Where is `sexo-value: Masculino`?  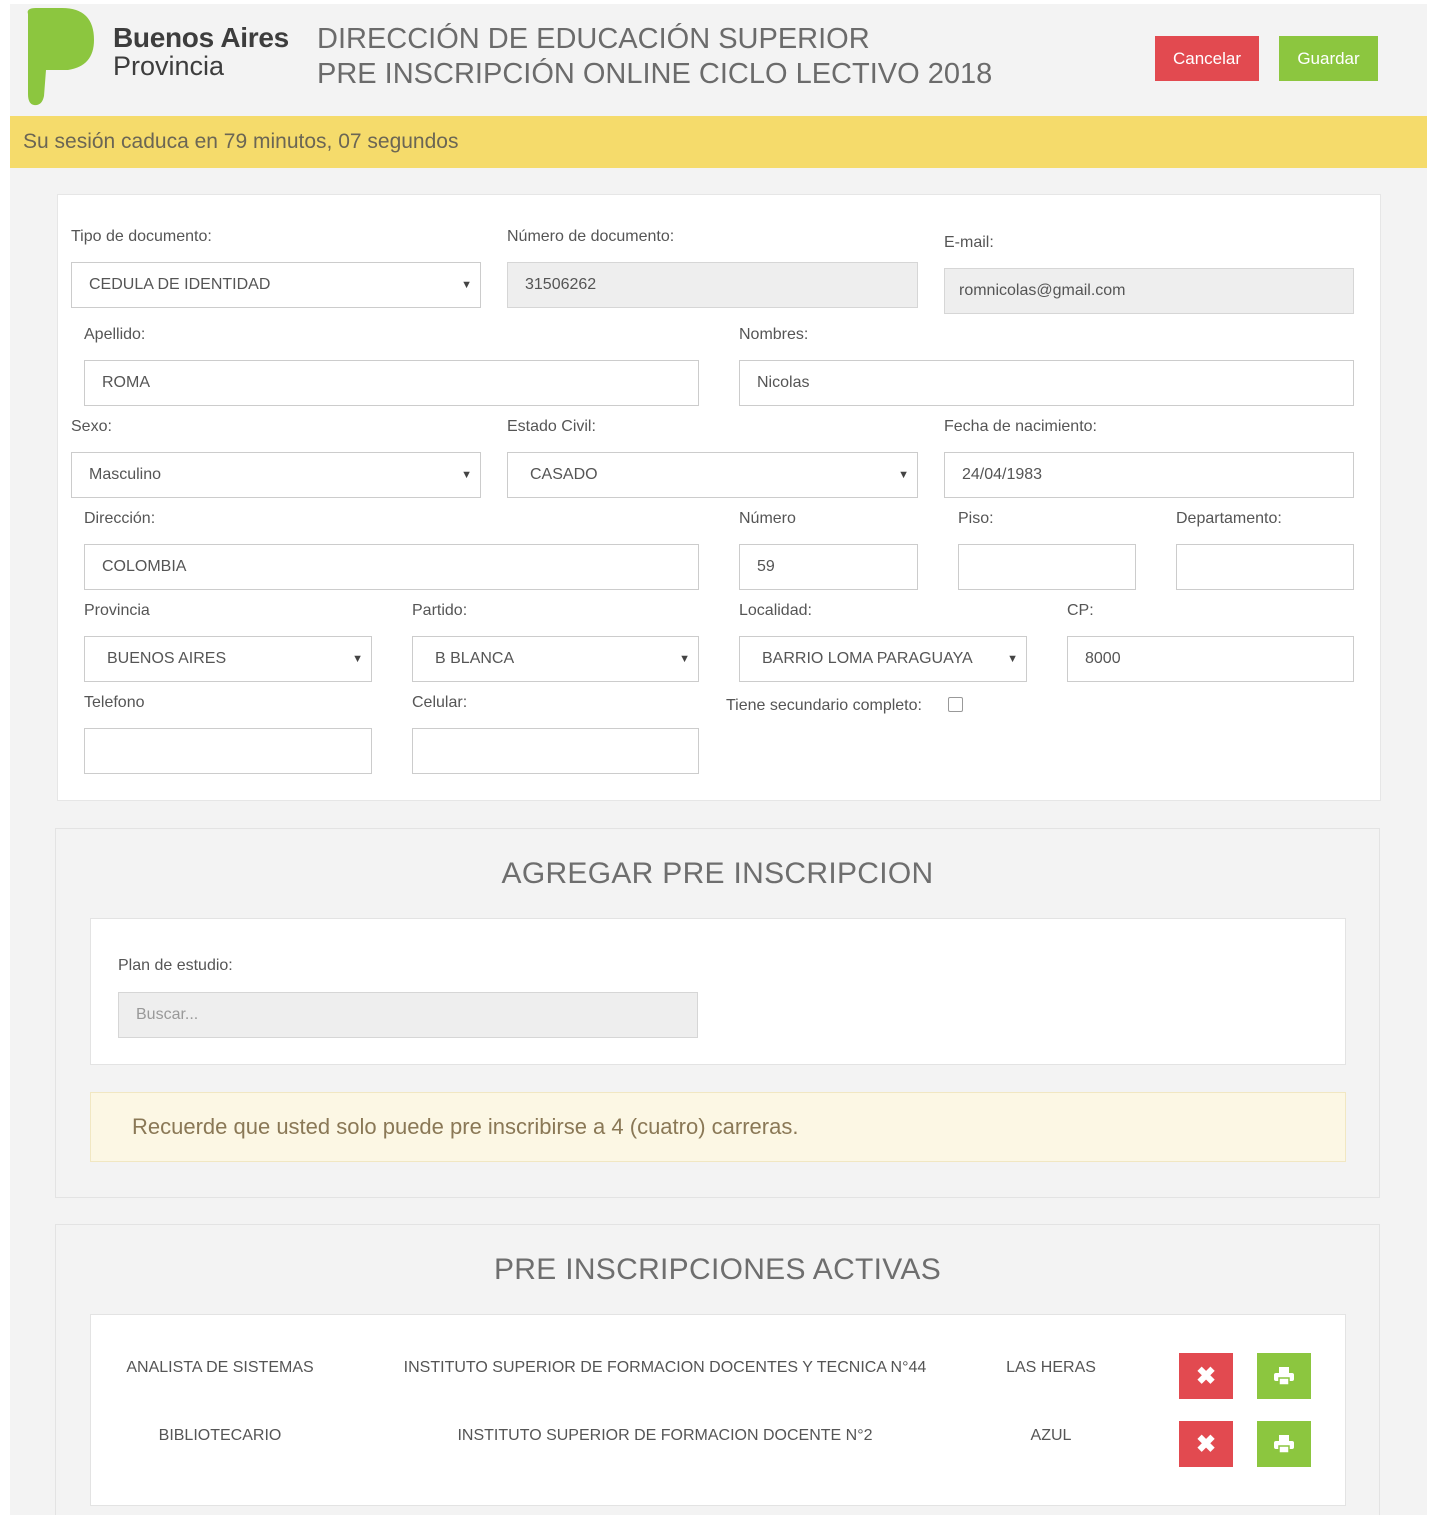
sexo-value: Masculino is located at coordinates (125, 474).